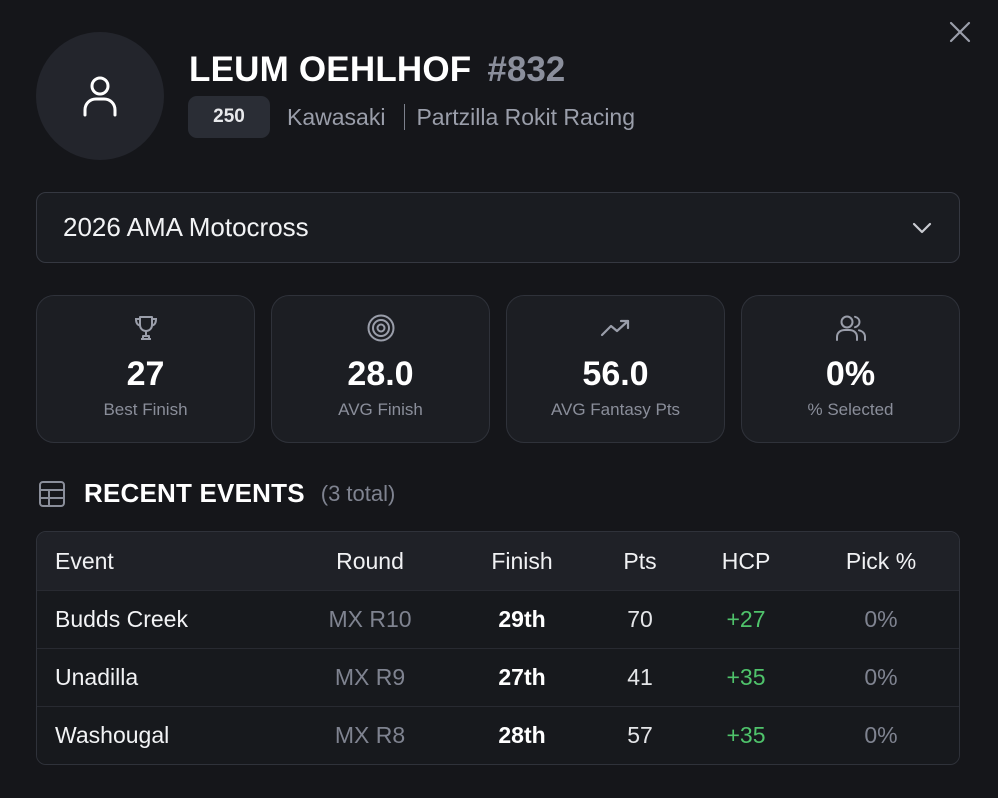 This screenshot has height=798, width=998. I want to click on column-header-event: Event, so click(84, 560).